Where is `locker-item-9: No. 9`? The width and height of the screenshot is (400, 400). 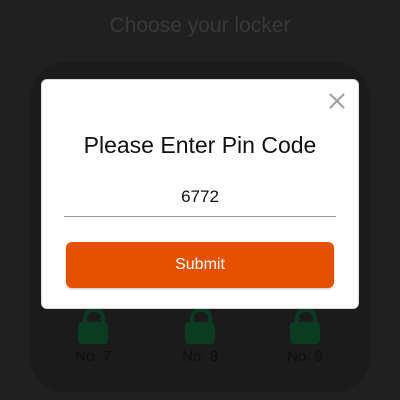 locker-item-9: No. 9 is located at coordinates (305, 336).